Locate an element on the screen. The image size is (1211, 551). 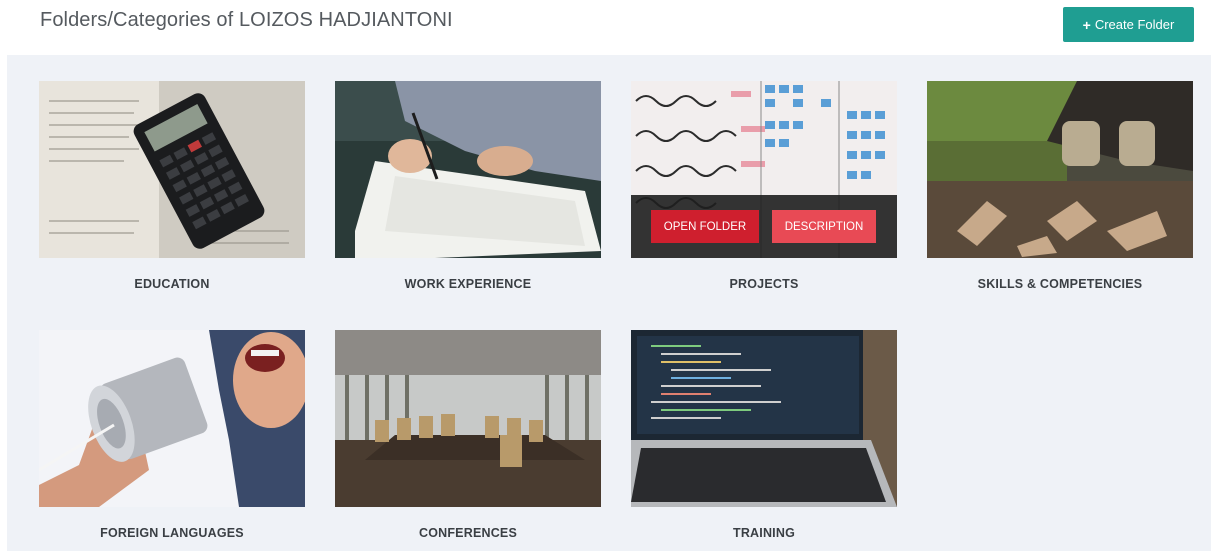
plus-icon: + is located at coordinates (1086, 24).